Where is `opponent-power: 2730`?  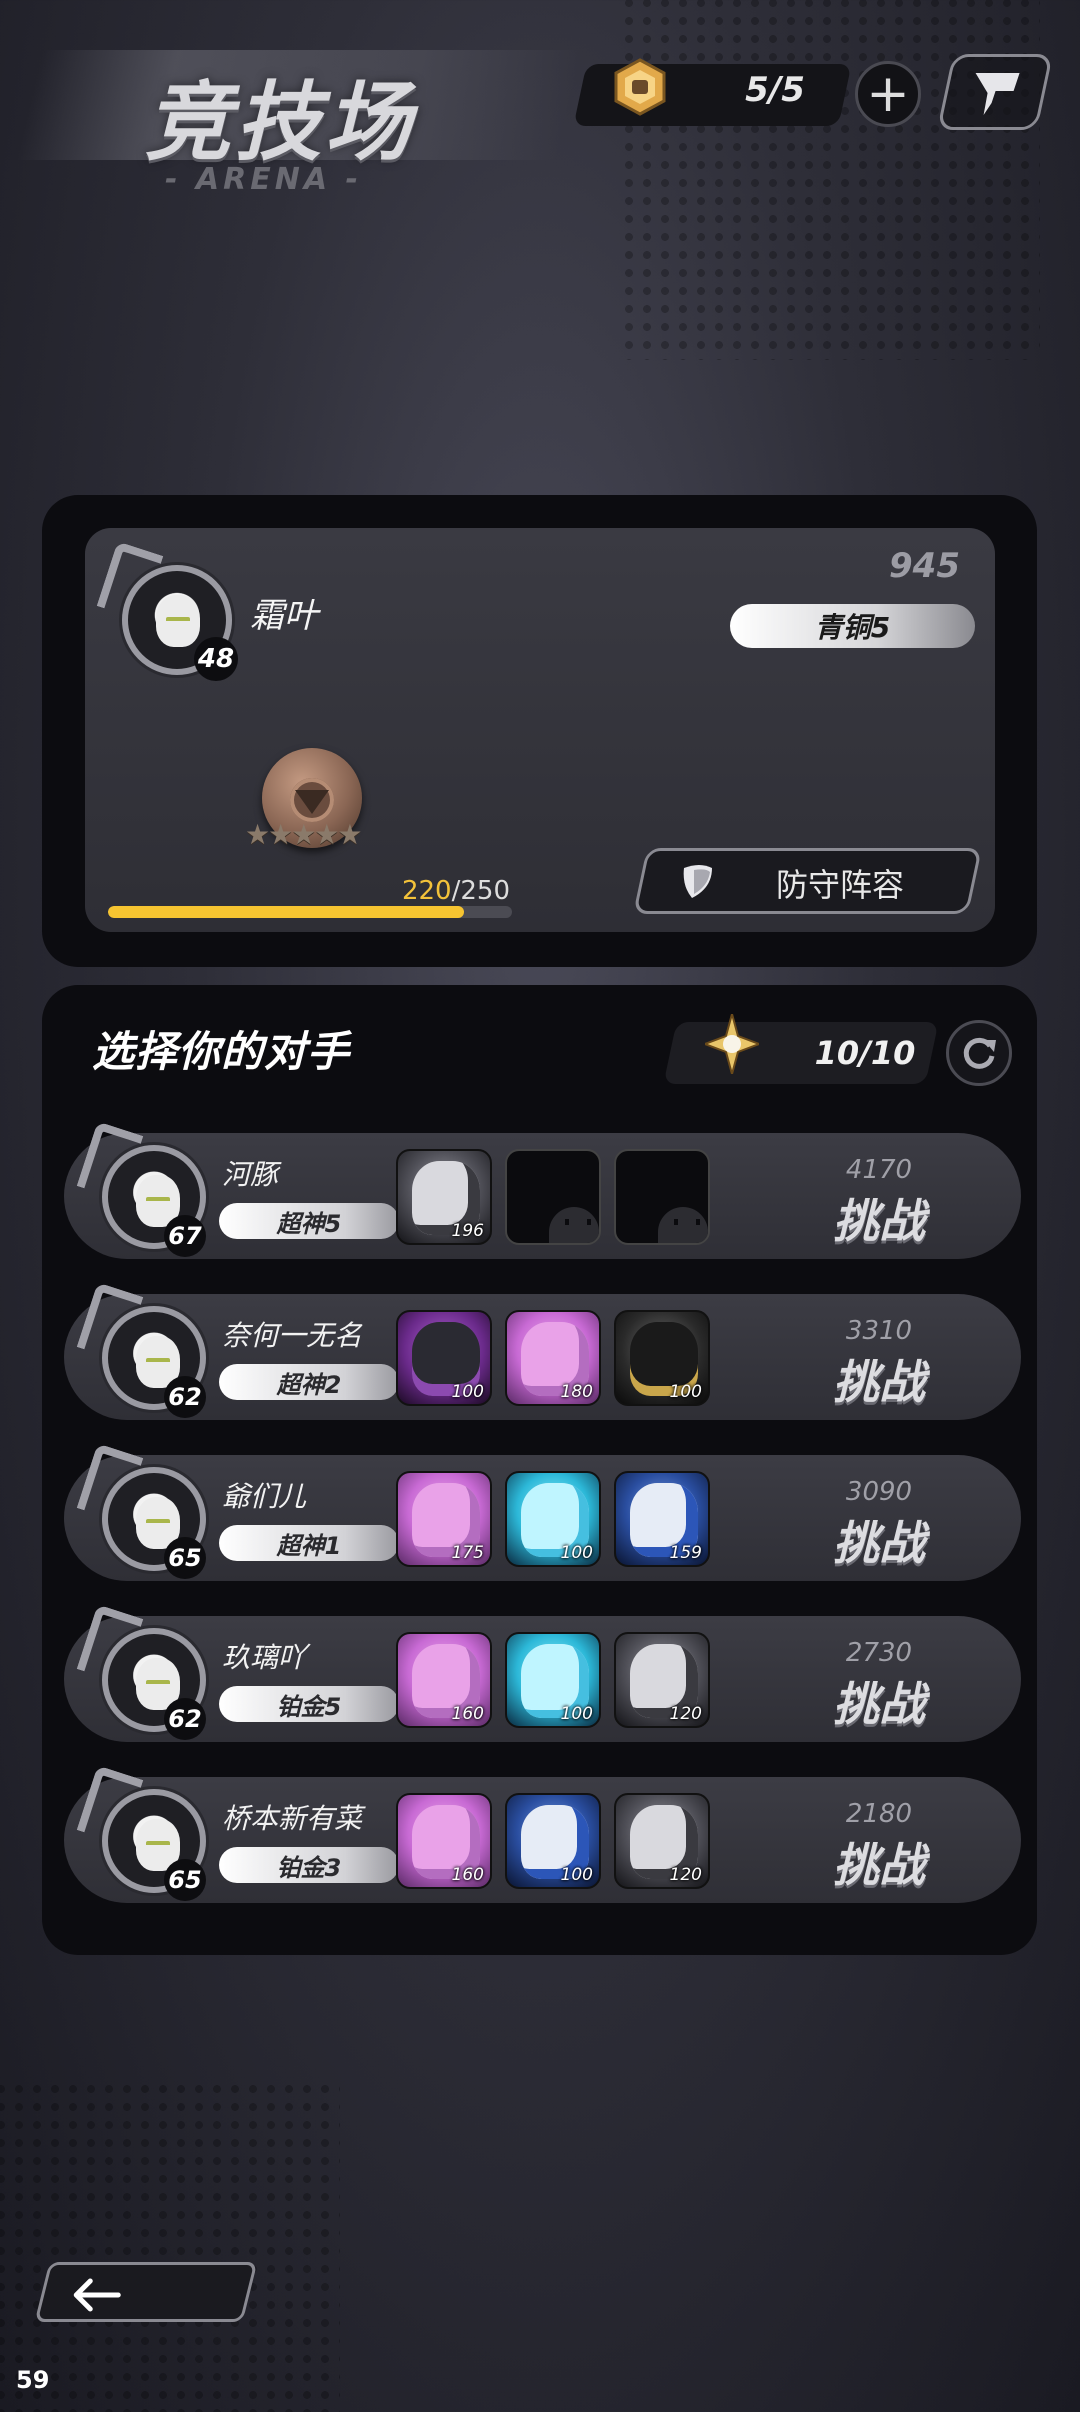
opponent-power: 2730 is located at coordinates (879, 1653).